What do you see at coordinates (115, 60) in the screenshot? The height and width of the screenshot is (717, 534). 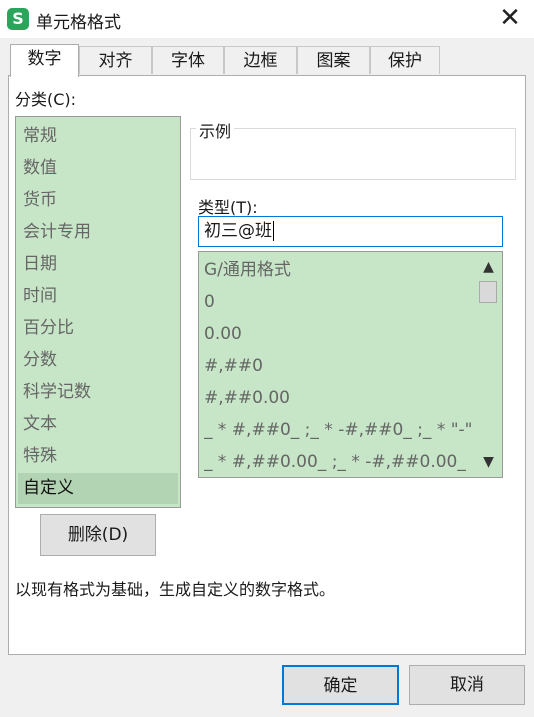 I see `tab-alignment: 对齐` at bounding box center [115, 60].